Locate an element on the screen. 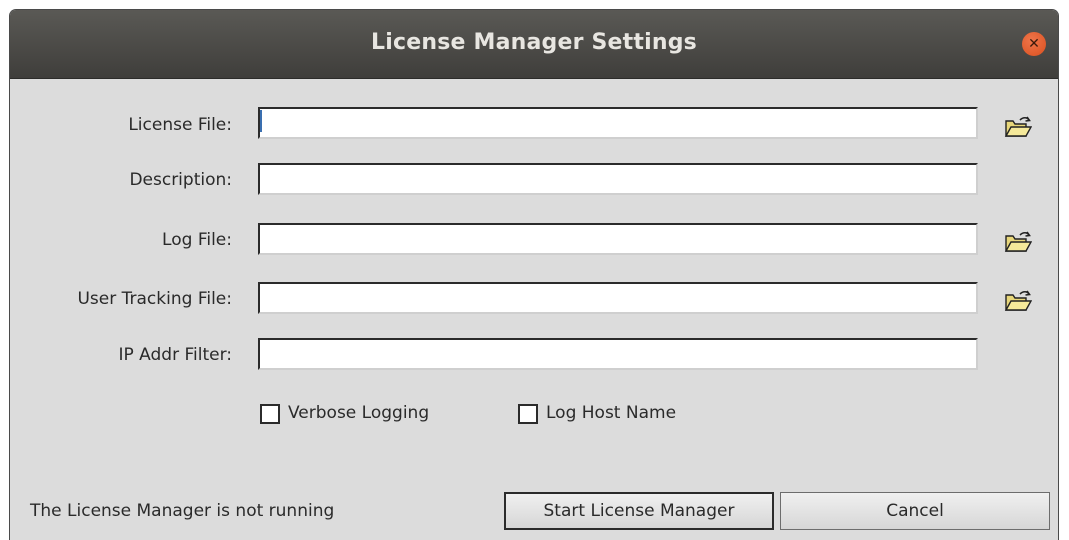 Image resolution: width=1069 pixels, height=540 pixels. ip-addr-filter-input is located at coordinates (618, 354).